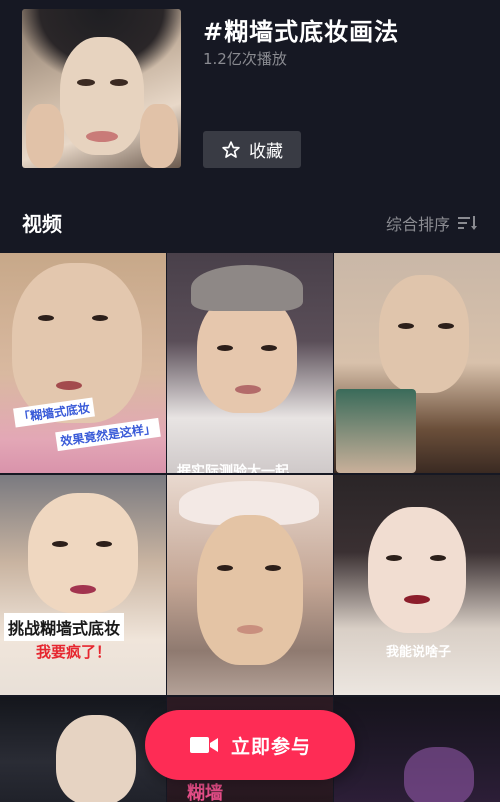  I want to click on video-thumbnail: 挑战糊墙式底妆 我要疯了！, so click(83, 585).